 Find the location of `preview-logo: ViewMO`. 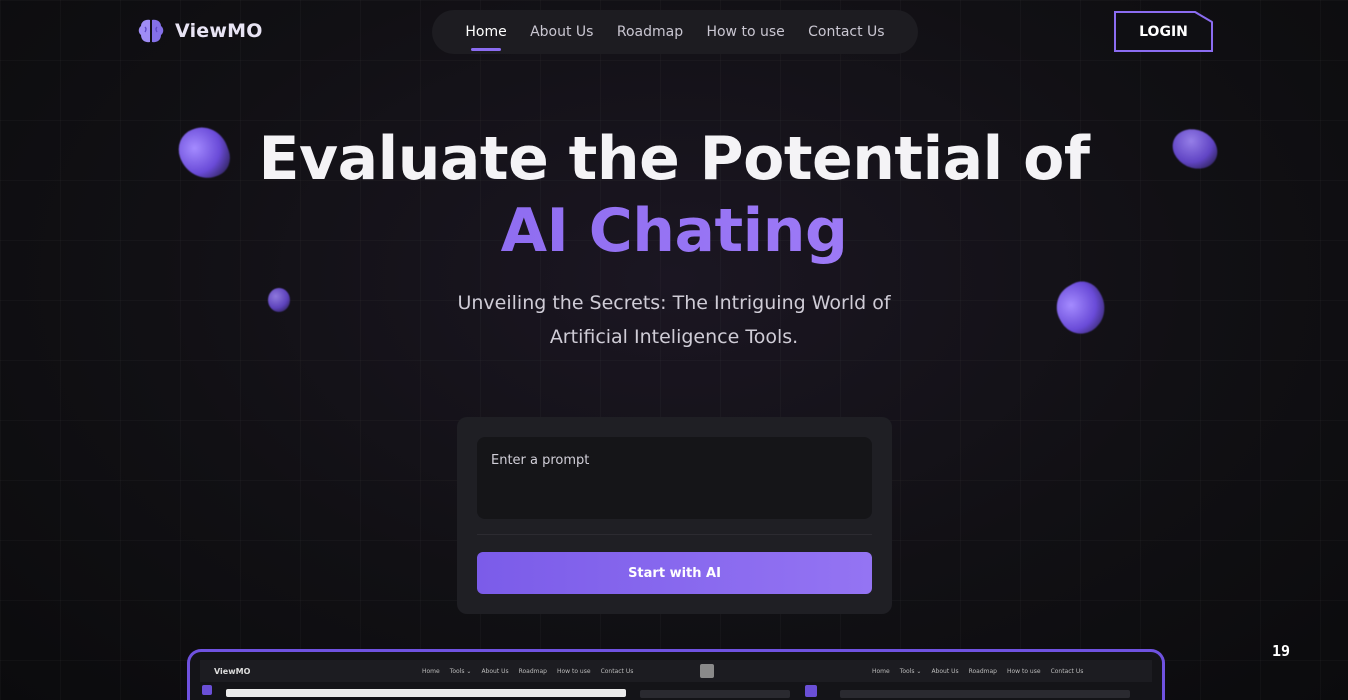

preview-logo: ViewMO is located at coordinates (232, 671).